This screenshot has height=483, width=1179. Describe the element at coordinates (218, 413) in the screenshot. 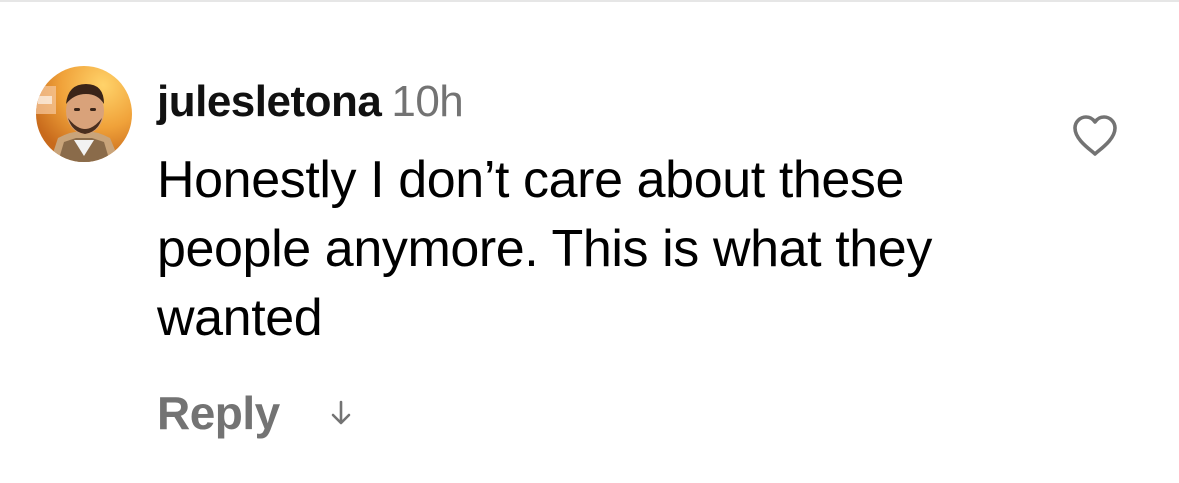

I see `reply-button: Reply` at that location.